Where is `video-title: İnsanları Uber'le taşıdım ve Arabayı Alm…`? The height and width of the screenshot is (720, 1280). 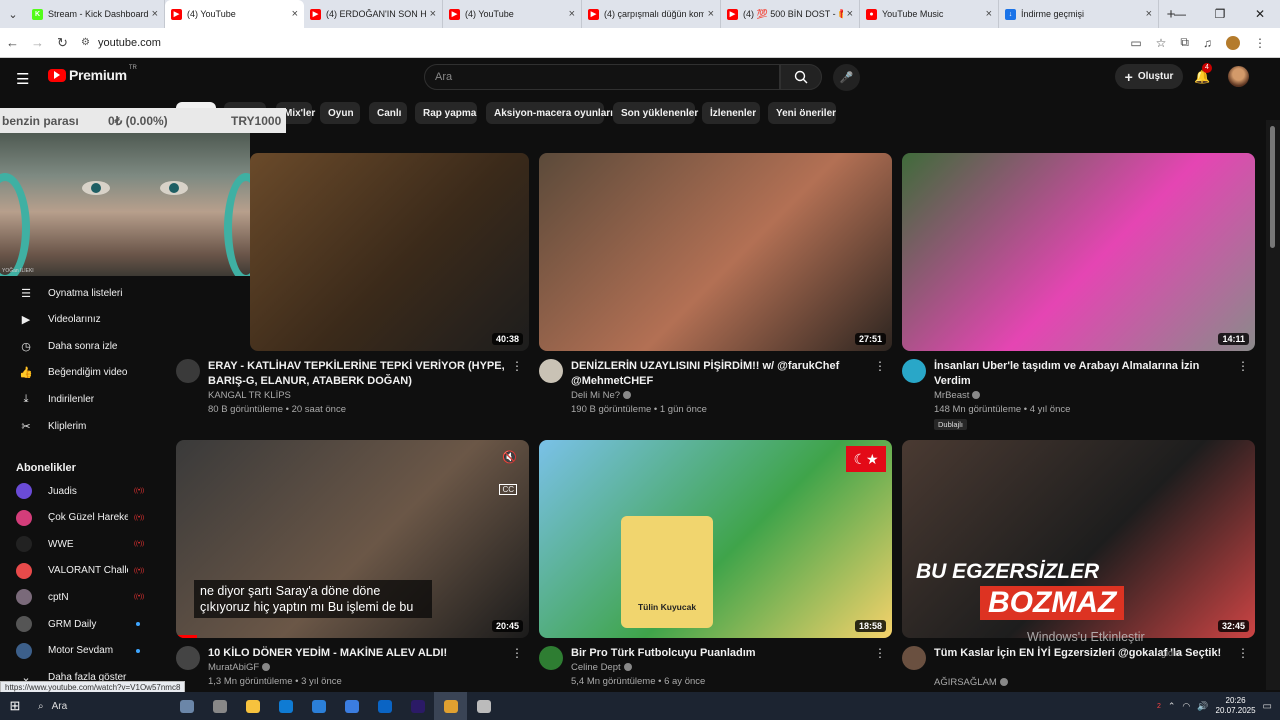
video-title: İnsanları Uber'le taşıdım ve Arabayı Alm… is located at coordinates (1084, 374).